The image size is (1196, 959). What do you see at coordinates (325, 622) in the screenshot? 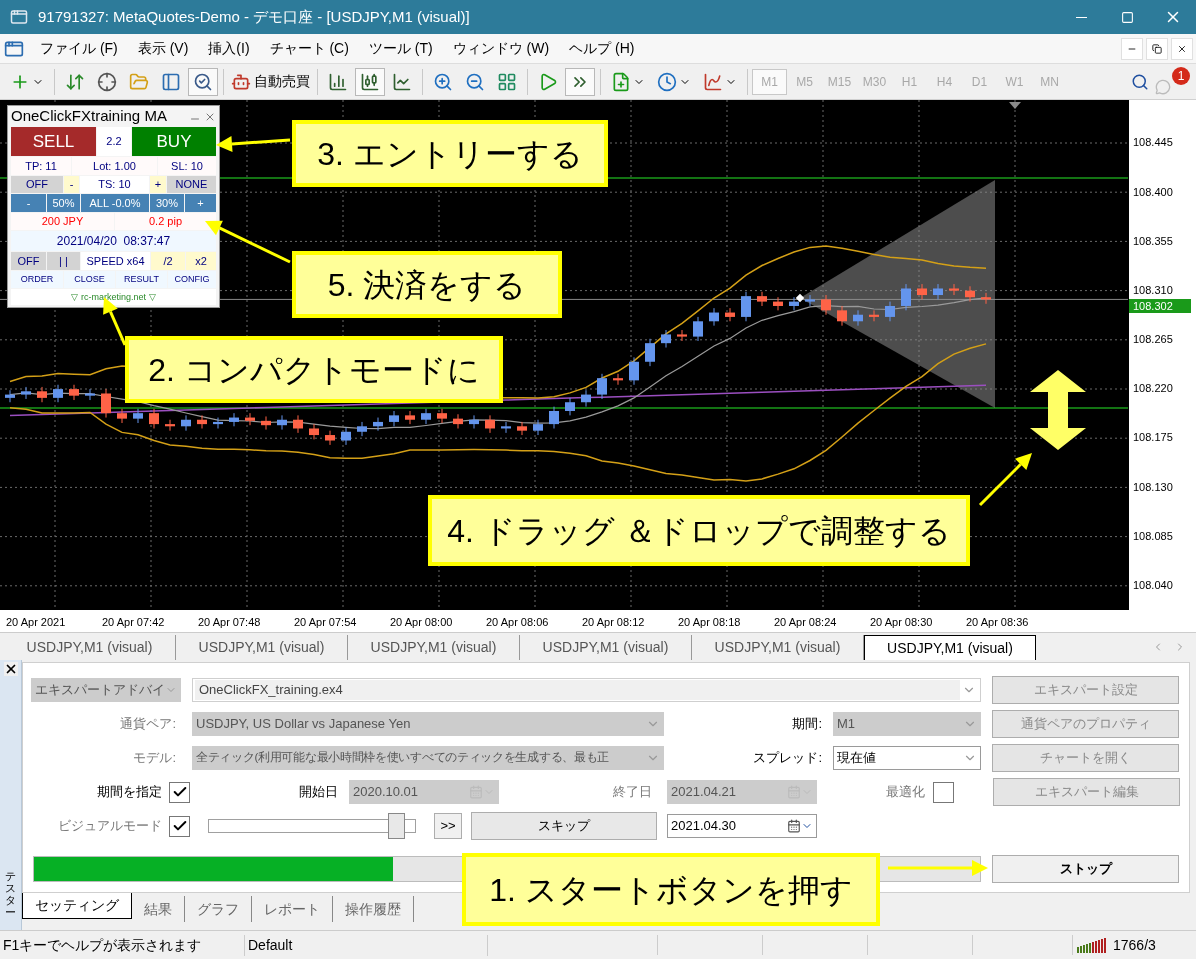
I see `time-label: 20 Apr 07:54` at bounding box center [325, 622].